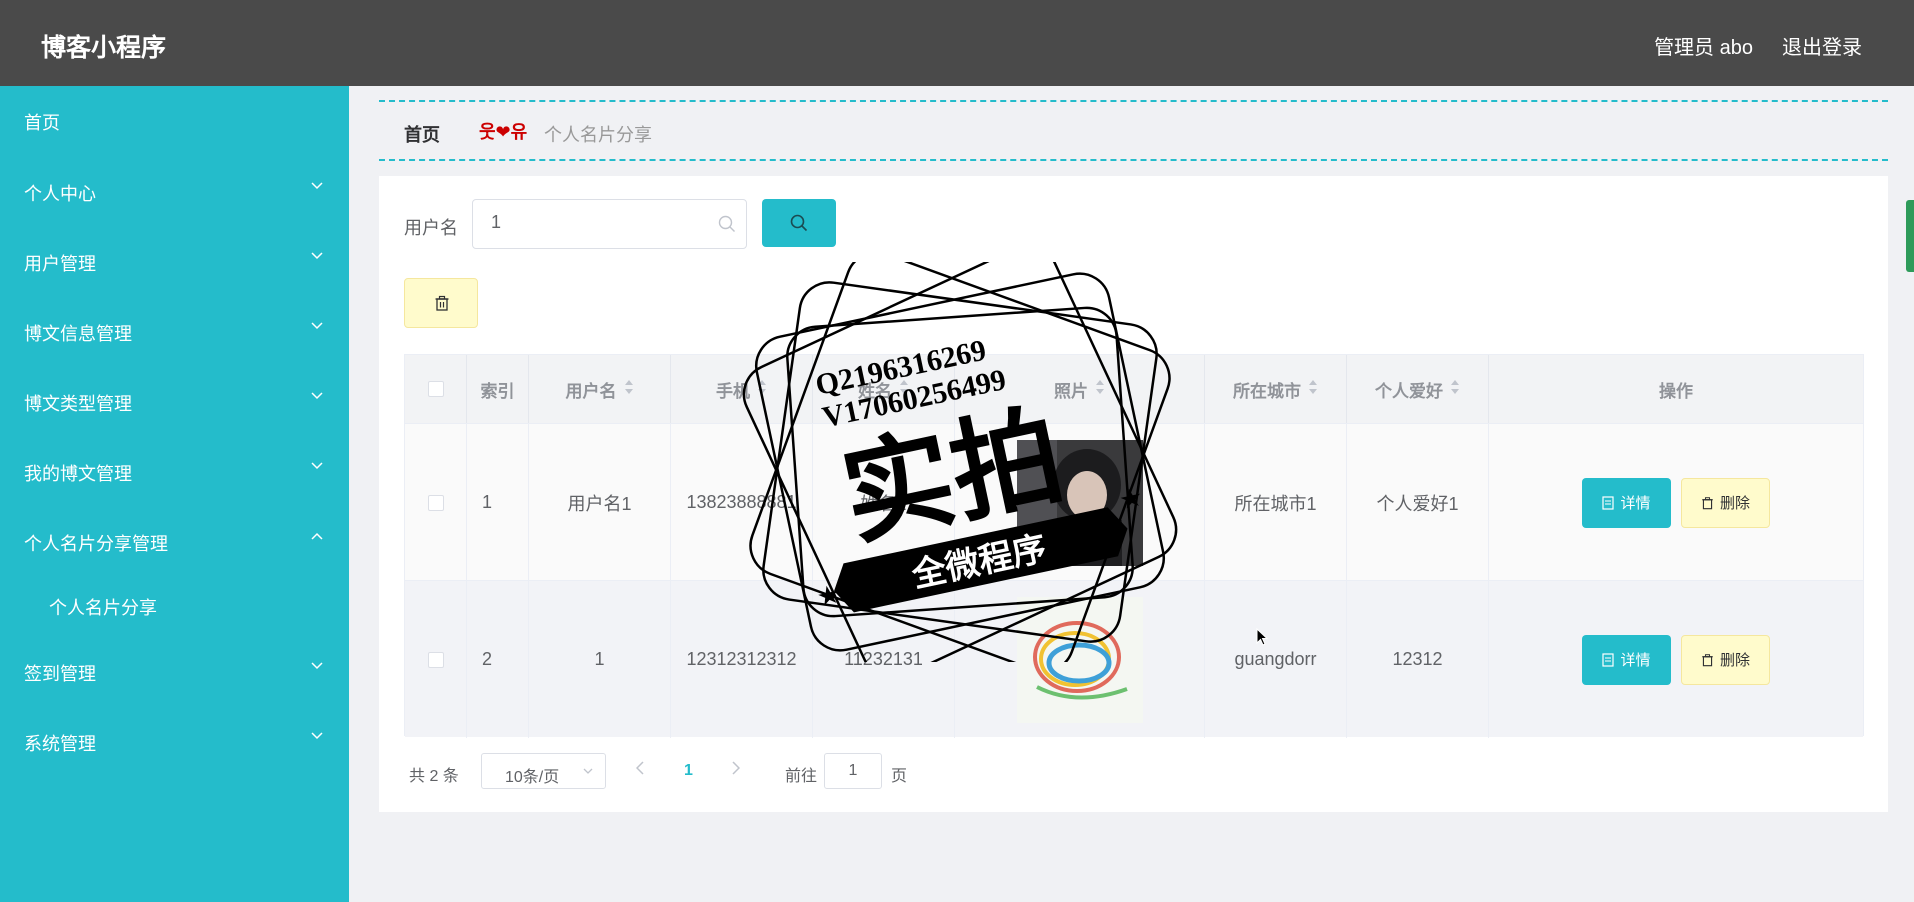  What do you see at coordinates (103, 608) in the screenshot?
I see `sidebar-item-label: 个人名片分享` at bounding box center [103, 608].